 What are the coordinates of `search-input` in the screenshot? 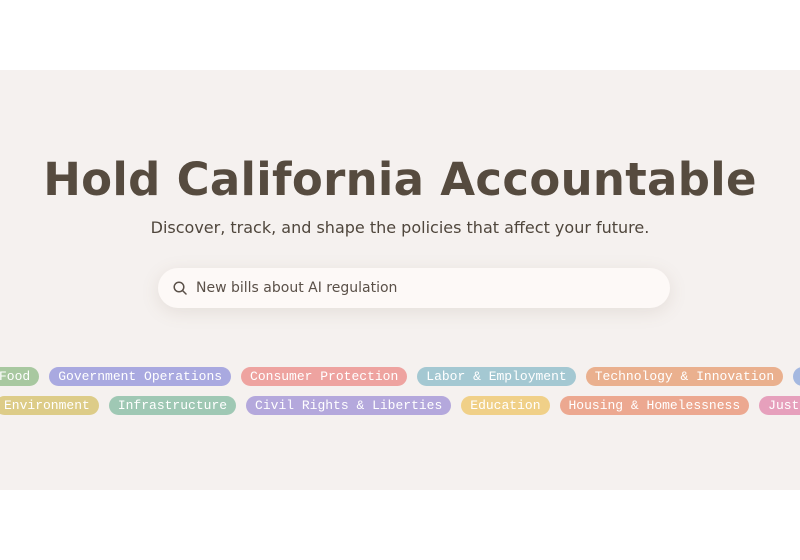 It's located at (416, 288).